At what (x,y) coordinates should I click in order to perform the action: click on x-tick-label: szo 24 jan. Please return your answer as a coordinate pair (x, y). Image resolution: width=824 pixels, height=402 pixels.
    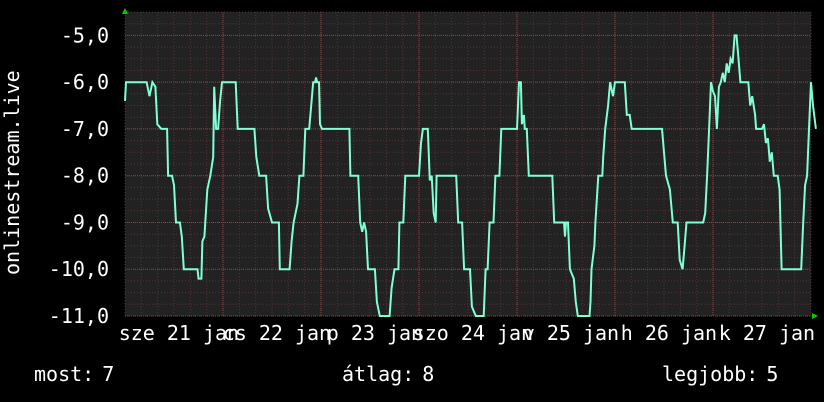
    Looking at the image, I should click on (473, 333).